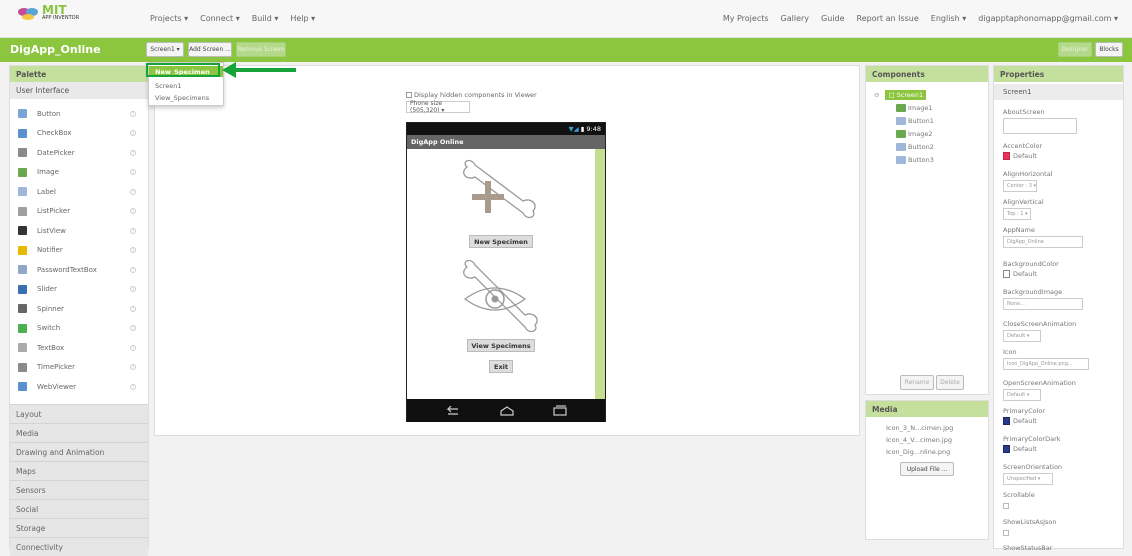  Describe the element at coordinates (79, 133) in the screenshot. I see `palette-item-checkbox: CheckBox?` at that location.